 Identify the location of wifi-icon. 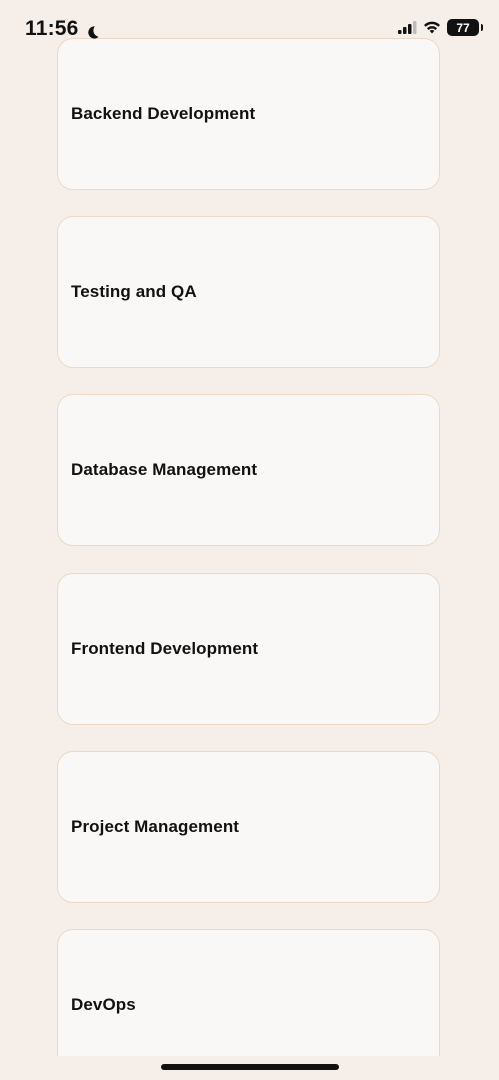
(432, 27).